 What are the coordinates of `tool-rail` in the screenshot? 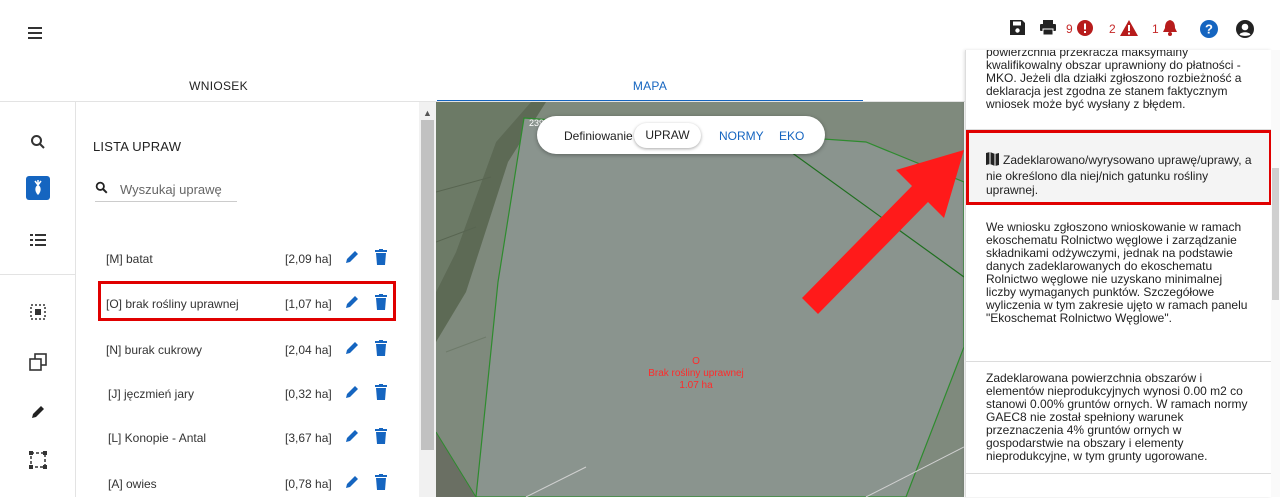 It's located at (38, 299).